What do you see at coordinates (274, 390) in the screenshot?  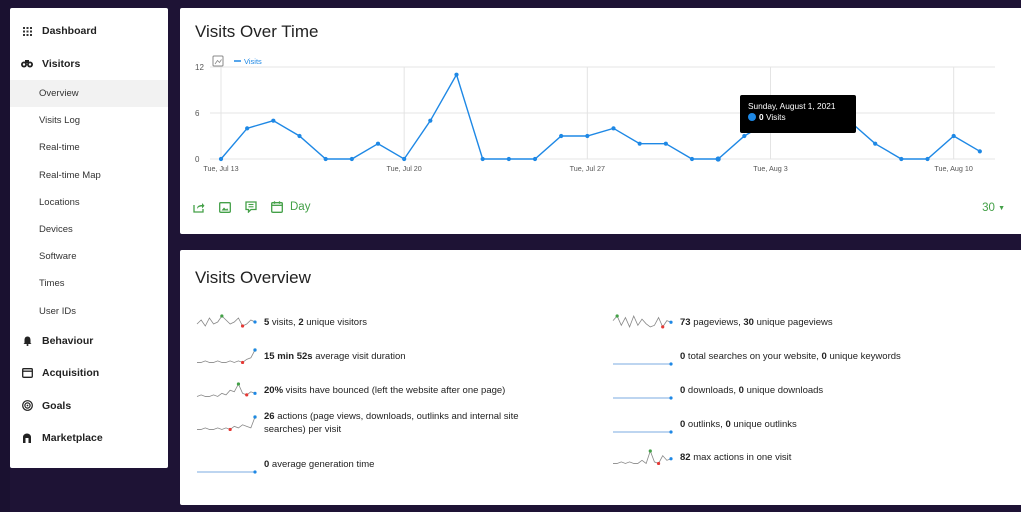 I see `metric-value: 20%` at bounding box center [274, 390].